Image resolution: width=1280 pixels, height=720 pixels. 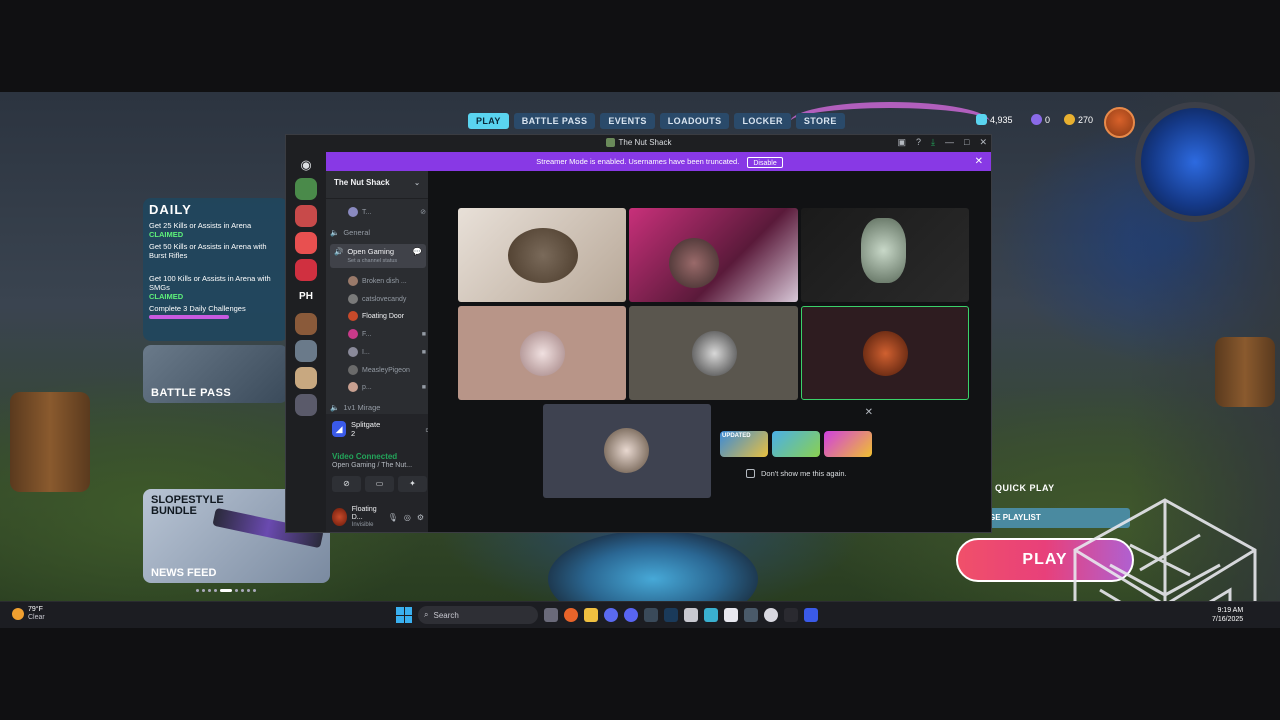 What do you see at coordinates (378, 232) in the screenshot?
I see `channel-general: 🔈 General` at bounding box center [378, 232].